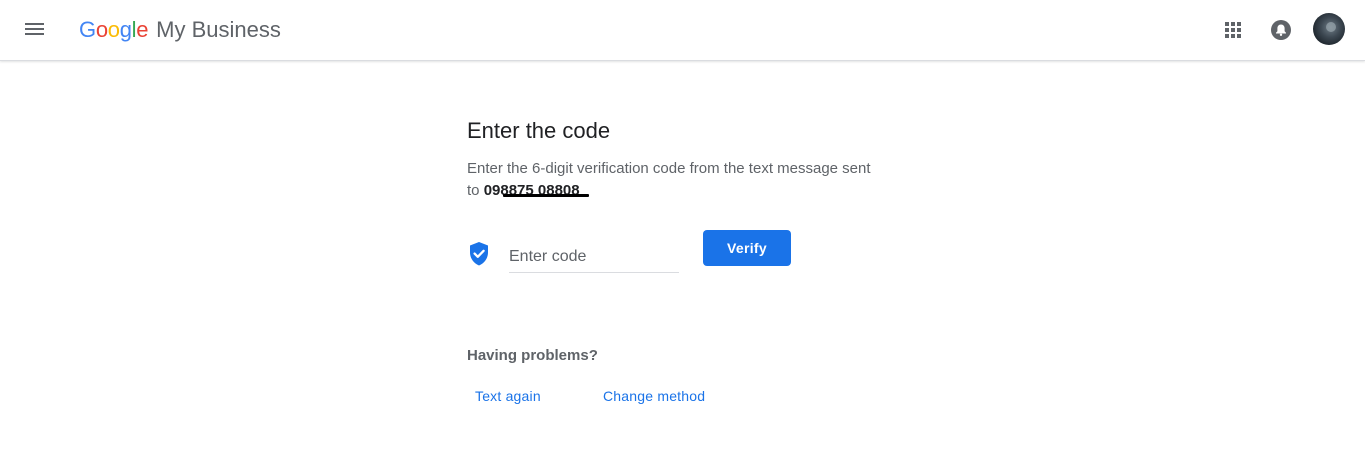 This screenshot has height=455, width=1365. I want to click on text-again-link: Text again, so click(508, 396).